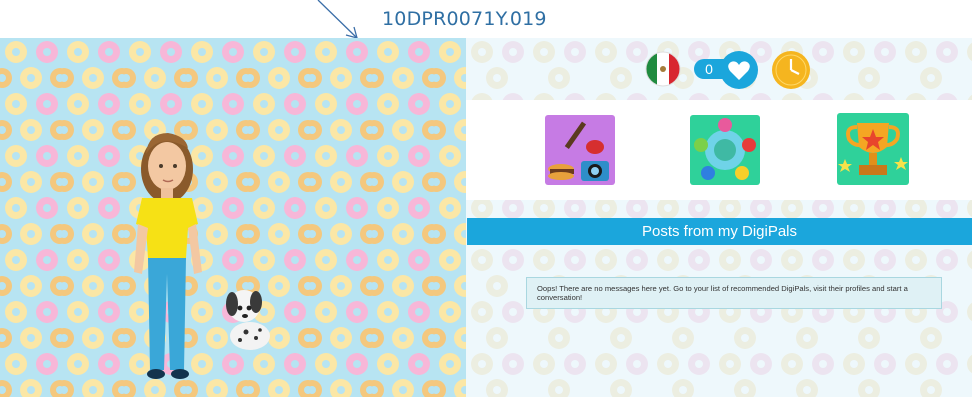 The image size is (972, 397). I want to click on guitar-burger-camera-icon, so click(578, 151).